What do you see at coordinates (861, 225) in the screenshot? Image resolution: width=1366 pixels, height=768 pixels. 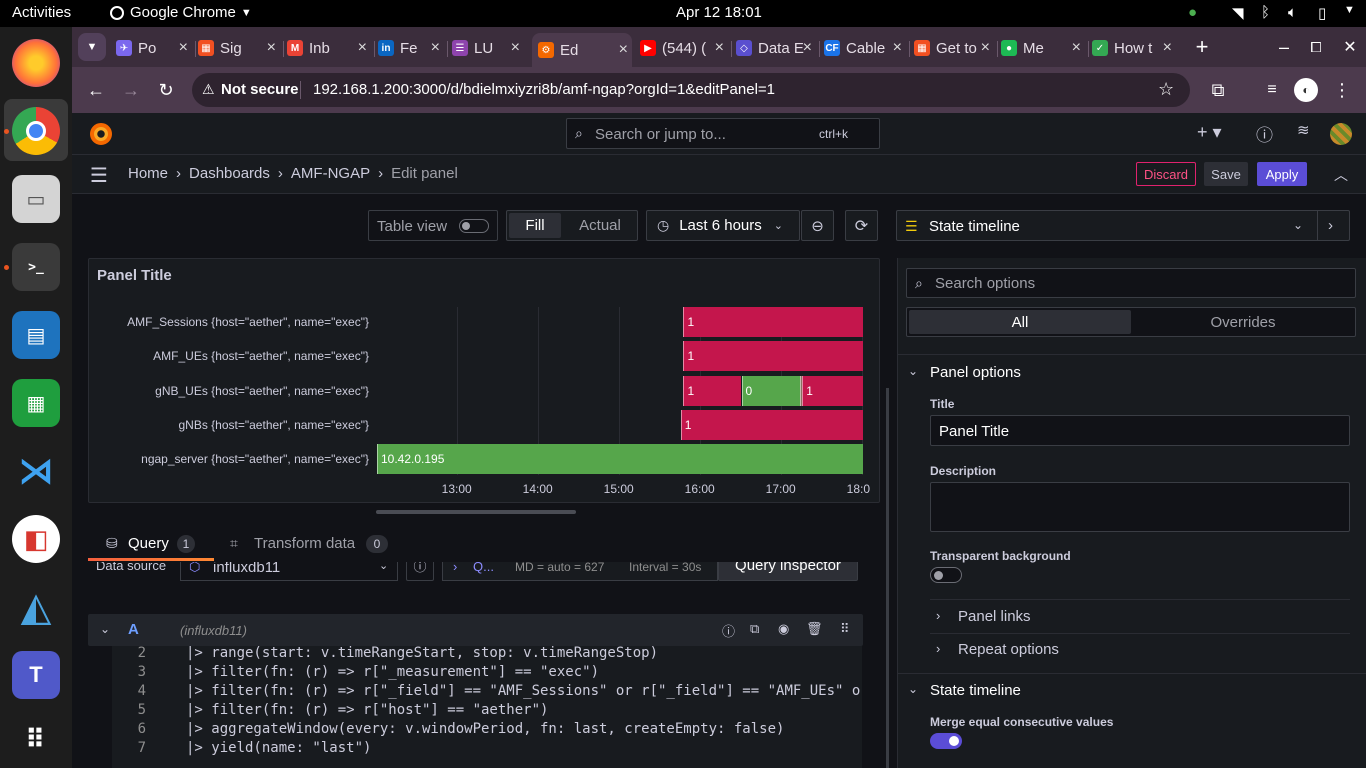 I see `refresh-icon: ⟳` at bounding box center [861, 225].